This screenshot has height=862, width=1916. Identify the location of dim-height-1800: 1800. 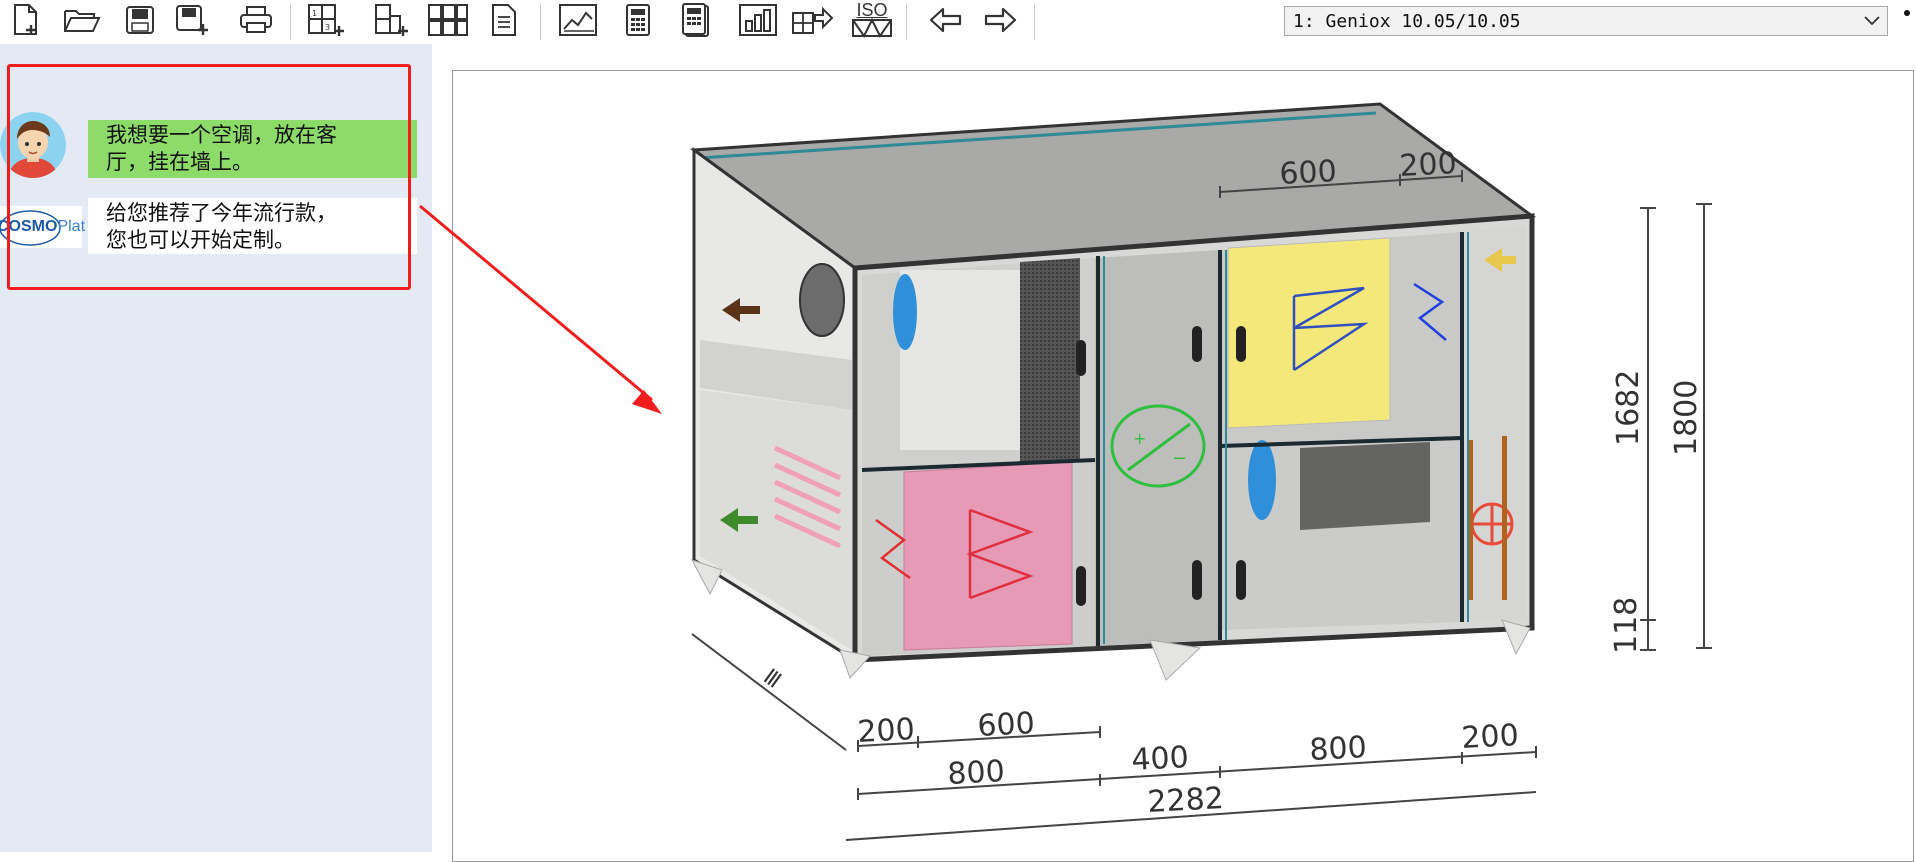
(1686, 418).